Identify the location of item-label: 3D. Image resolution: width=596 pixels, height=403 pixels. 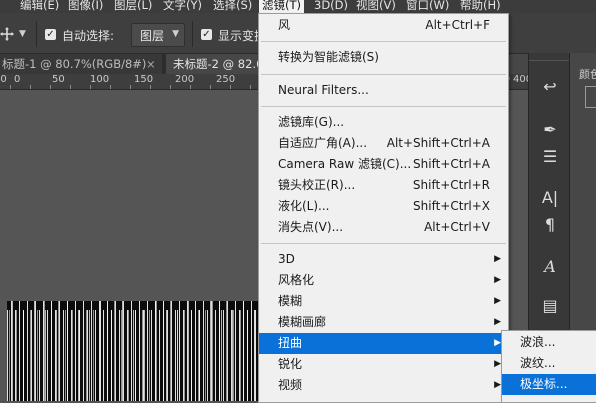
(286, 259).